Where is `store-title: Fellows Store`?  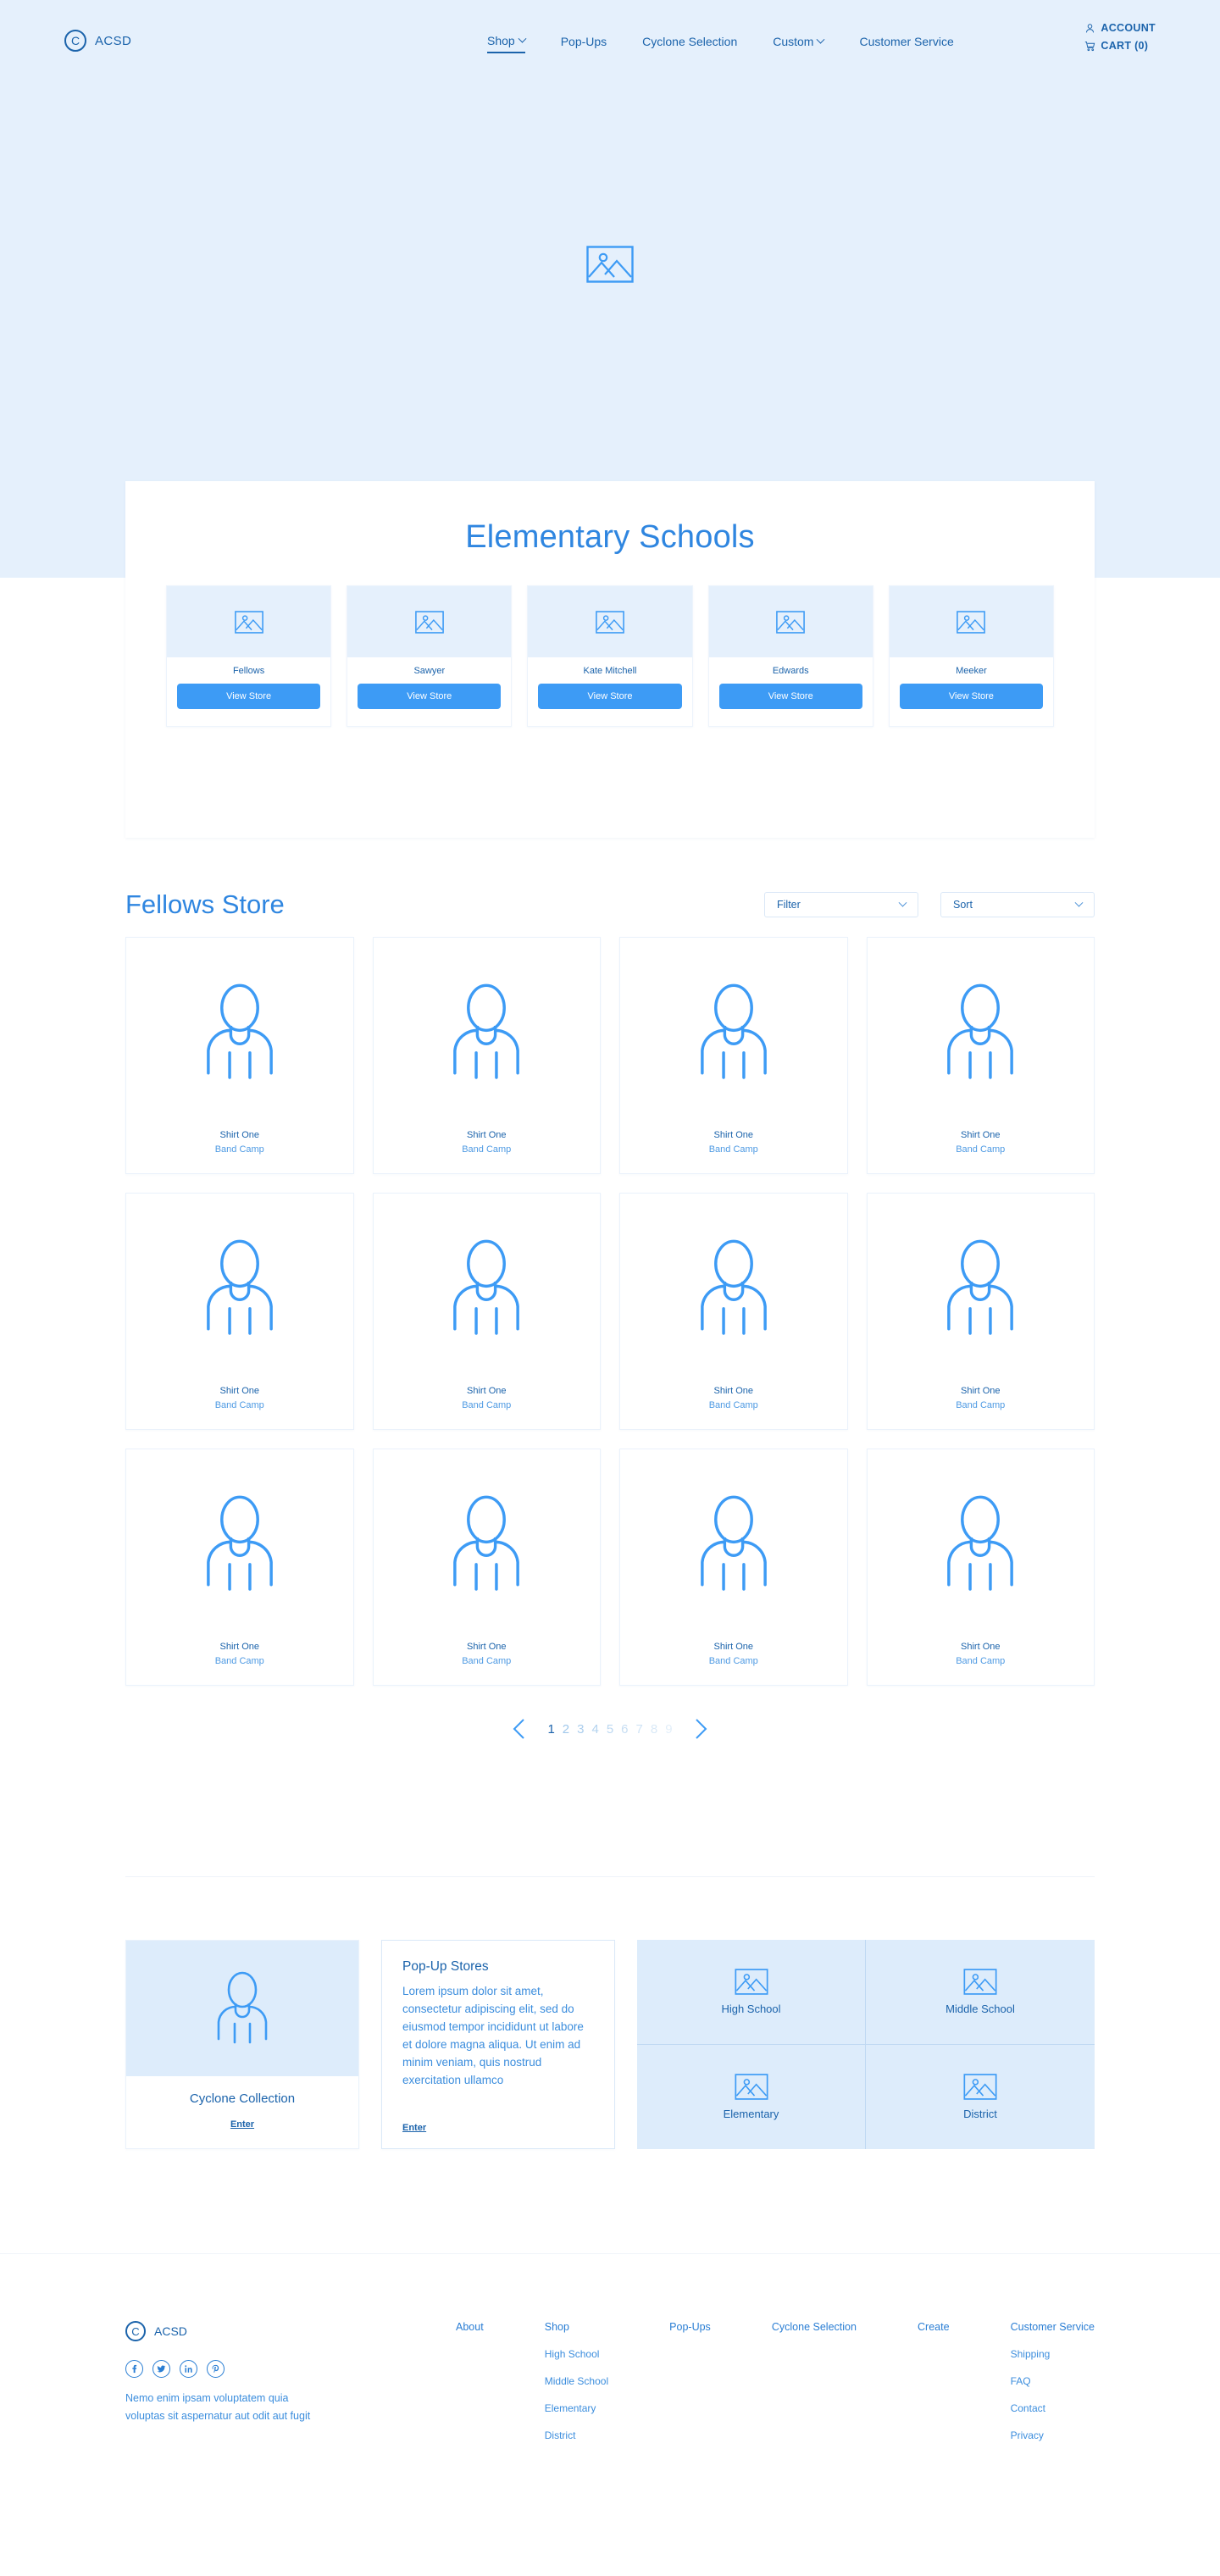 store-title: Fellows Store is located at coordinates (205, 904).